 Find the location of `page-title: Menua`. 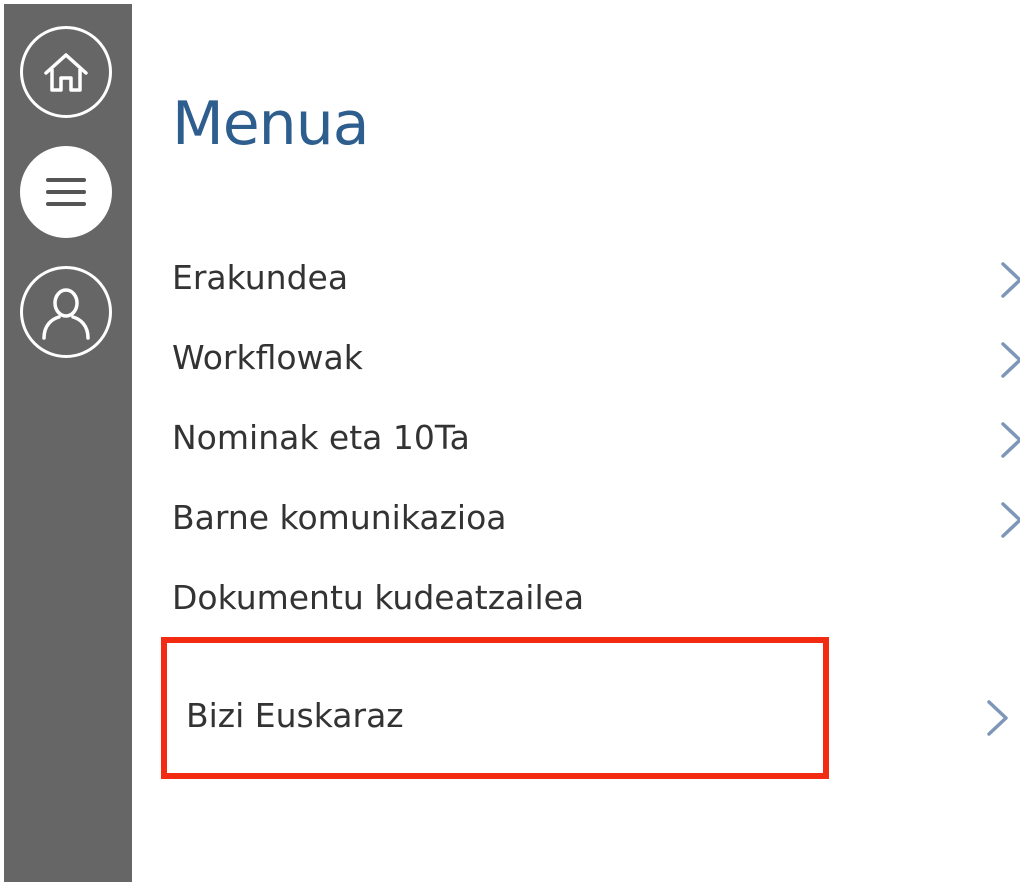

page-title: Menua is located at coordinates (271, 124).